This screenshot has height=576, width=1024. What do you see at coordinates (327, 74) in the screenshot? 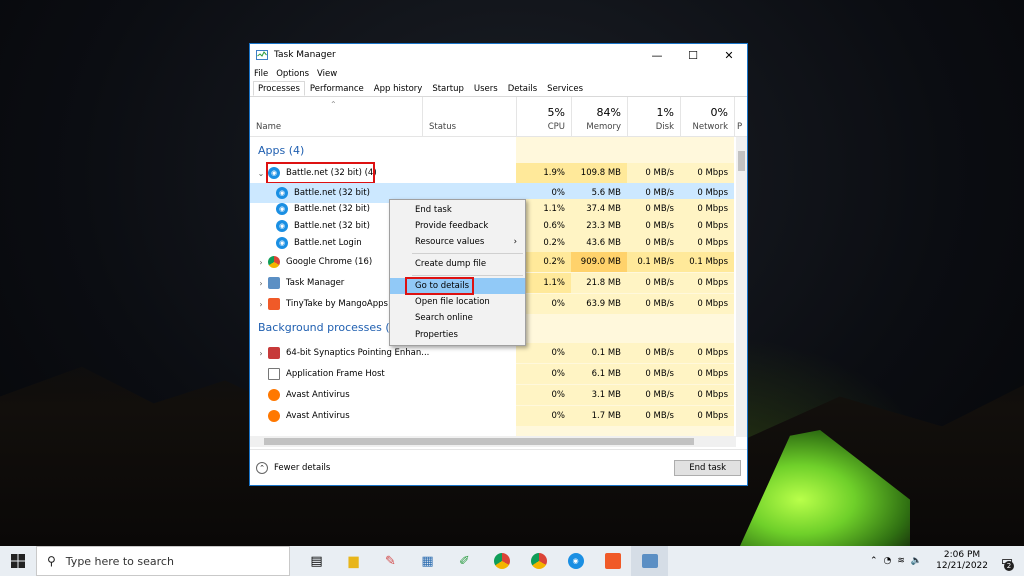
I see `menu-view: View` at bounding box center [327, 74].